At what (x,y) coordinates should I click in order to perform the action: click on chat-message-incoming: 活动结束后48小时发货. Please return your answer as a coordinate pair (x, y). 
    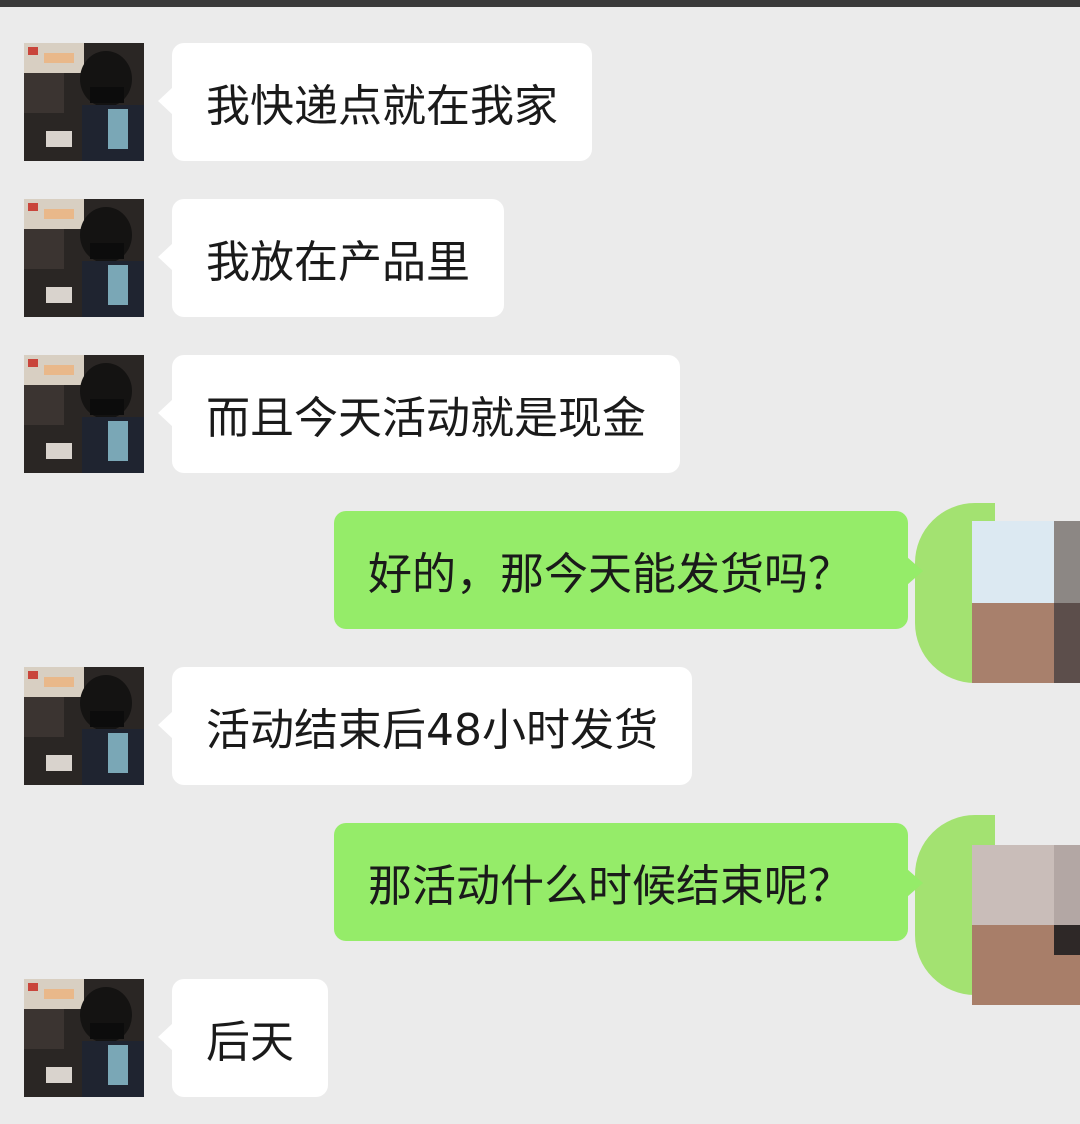
    Looking at the image, I should click on (540, 727).